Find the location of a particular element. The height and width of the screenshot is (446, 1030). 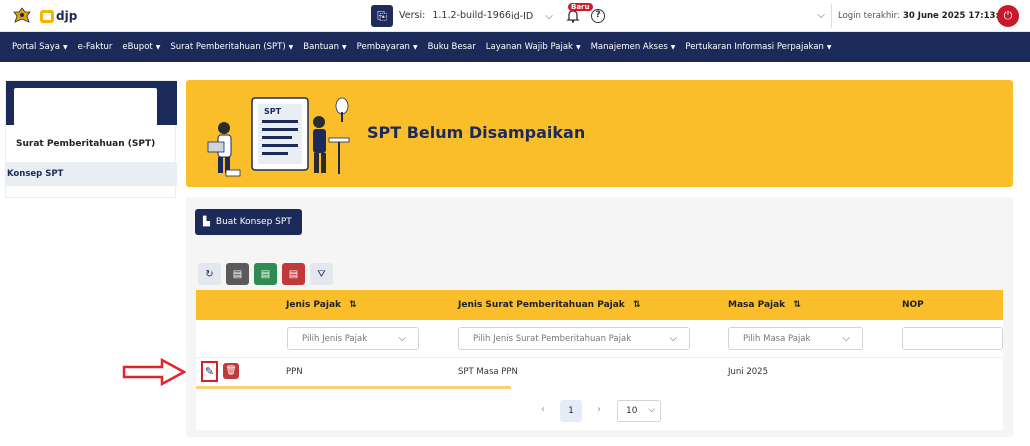

sidebar-section-spt: Surat Pemberitahuan (SPT) is located at coordinates (85, 144).